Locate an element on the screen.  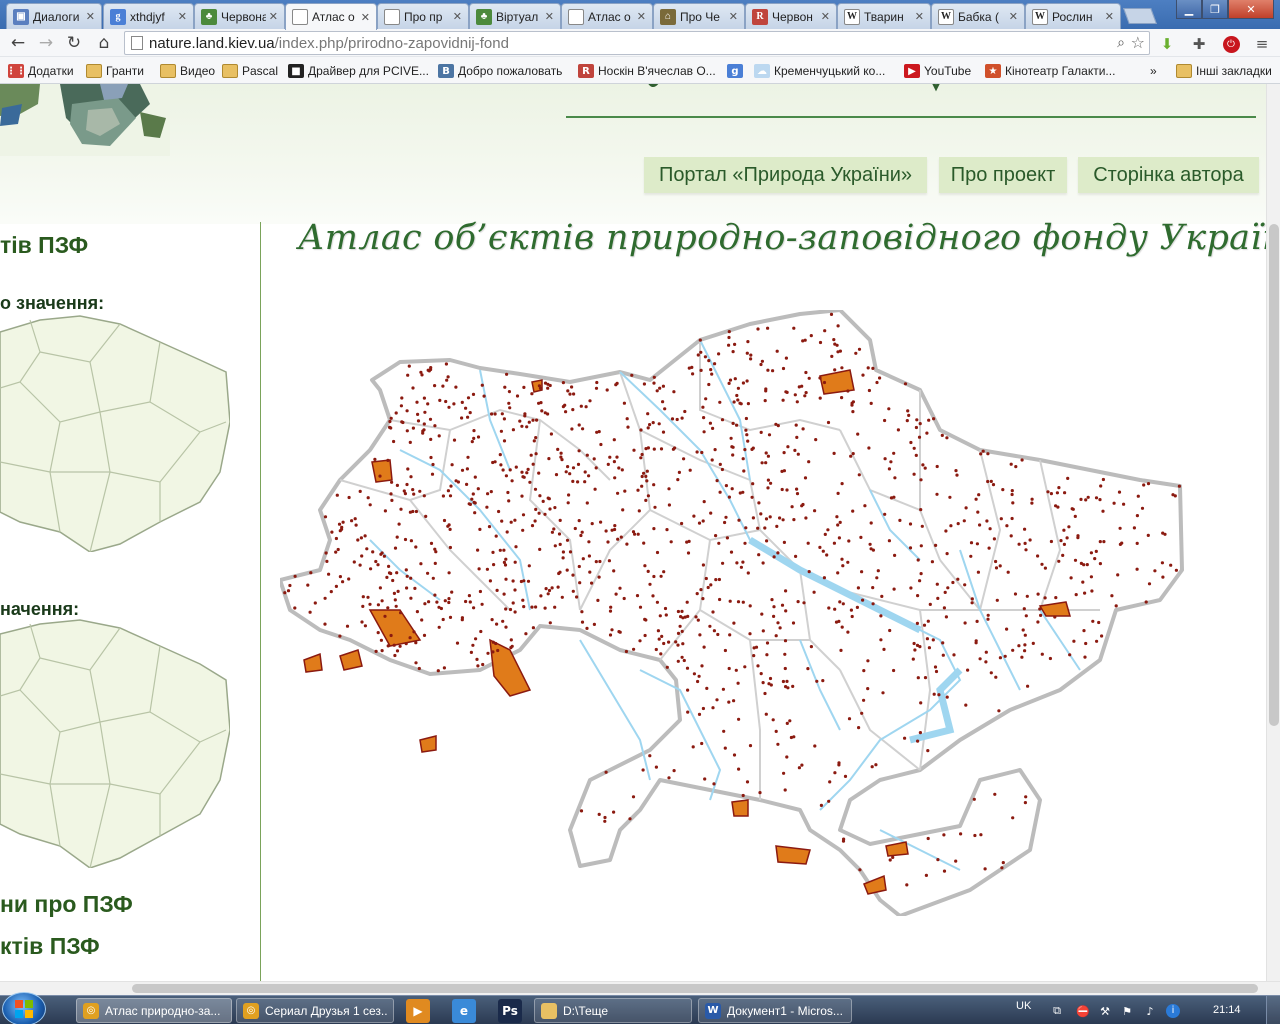
antivirus-tray-icon: ⛔ is located at coordinates (1083, 1011).